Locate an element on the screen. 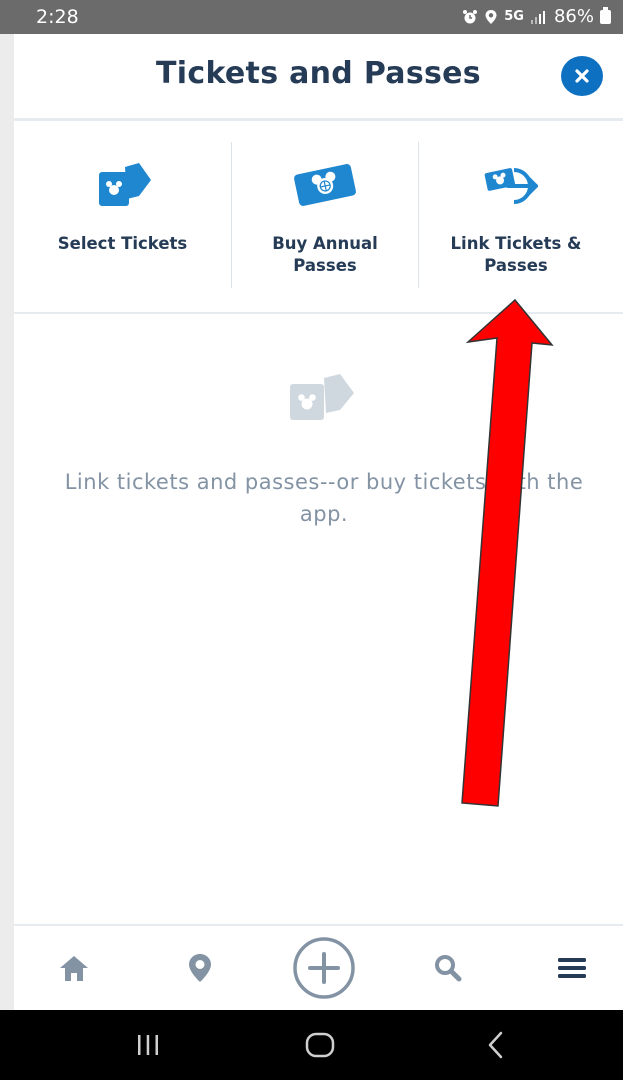  red-arrow-annotation is located at coordinates (507, 552).